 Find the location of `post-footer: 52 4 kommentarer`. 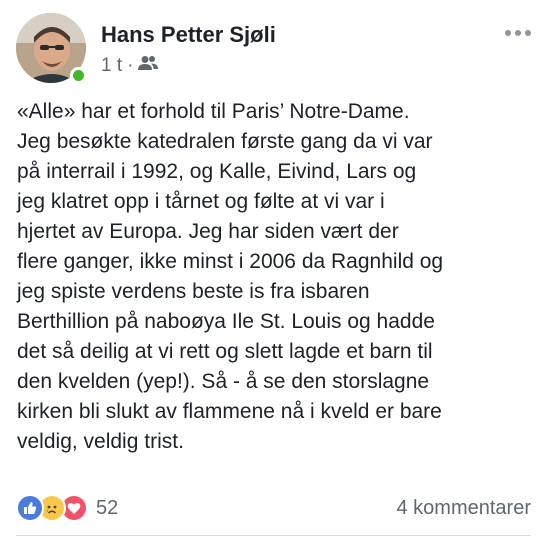

post-footer: 52 4 kommentarer is located at coordinates (273, 508).